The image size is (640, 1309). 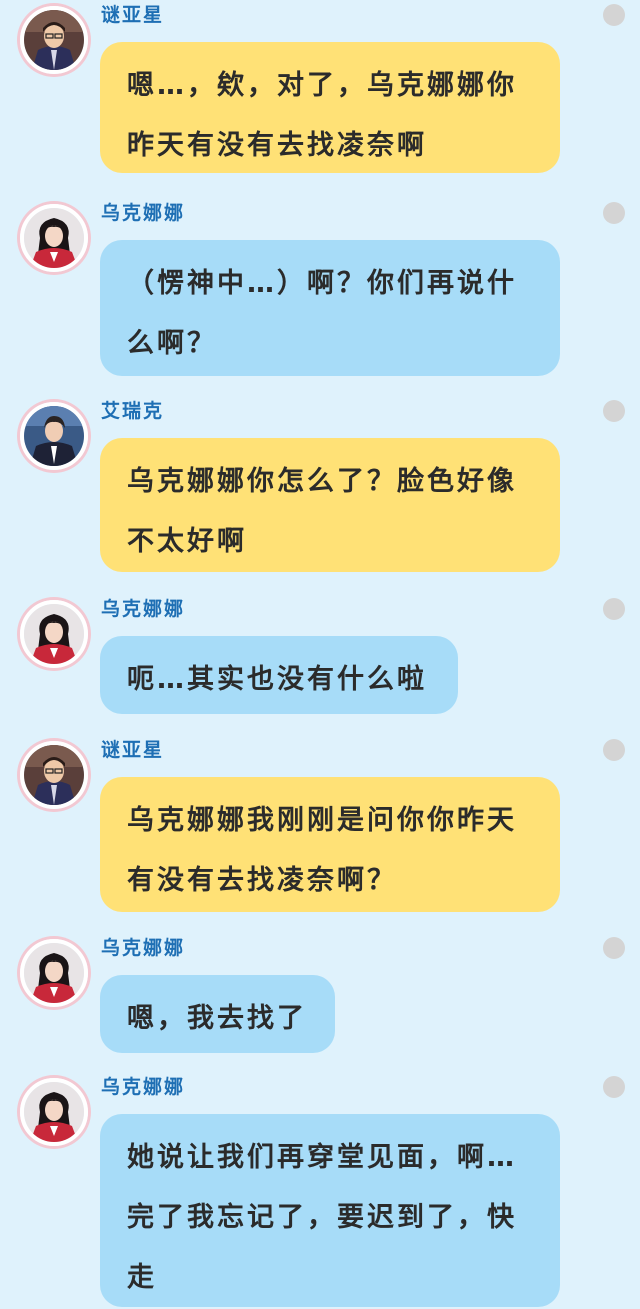 I want to click on boy-dark-uniform-avatar-icon, so click(x=54, y=436).